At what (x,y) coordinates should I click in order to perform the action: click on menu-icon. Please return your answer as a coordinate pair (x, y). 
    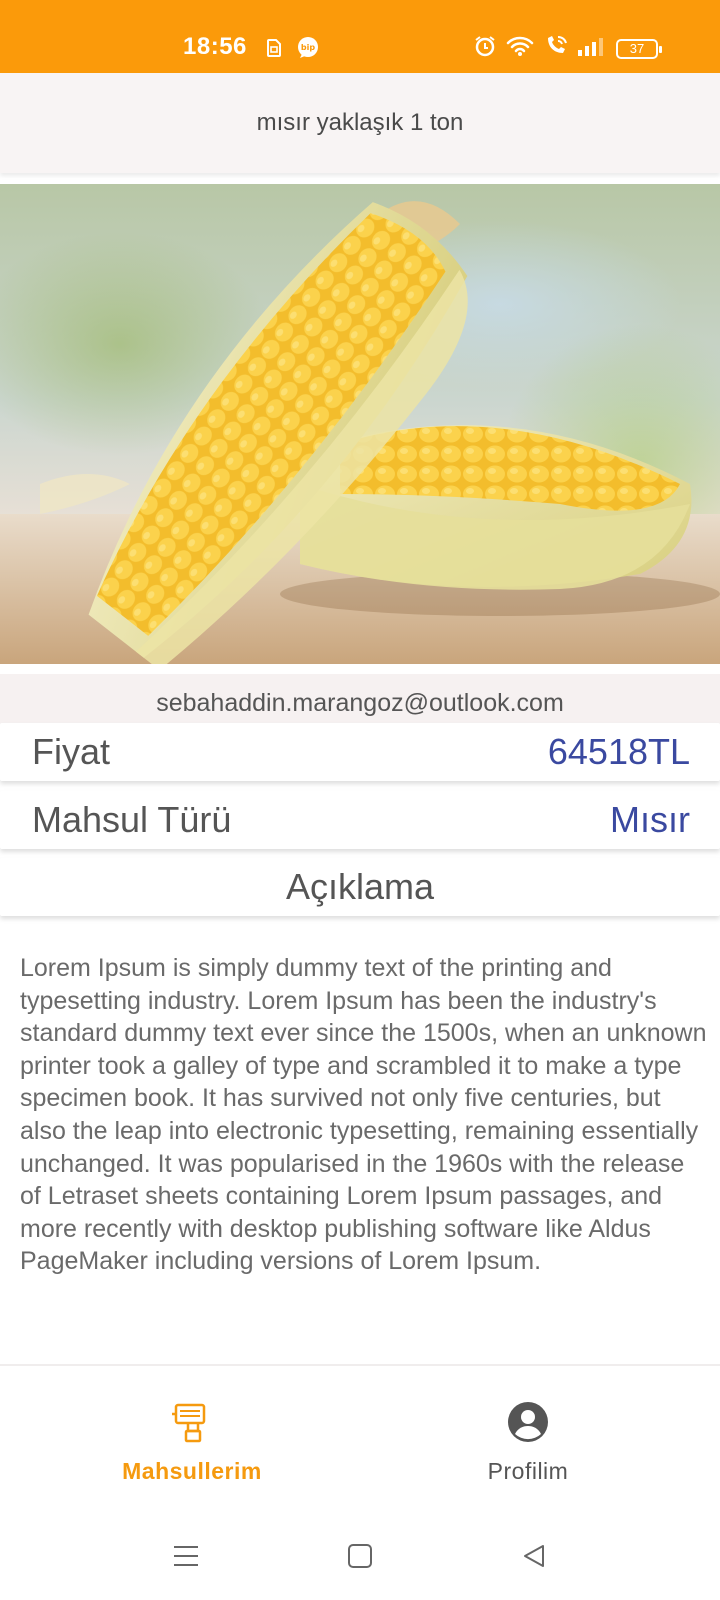
    Looking at the image, I should click on (186, 1556).